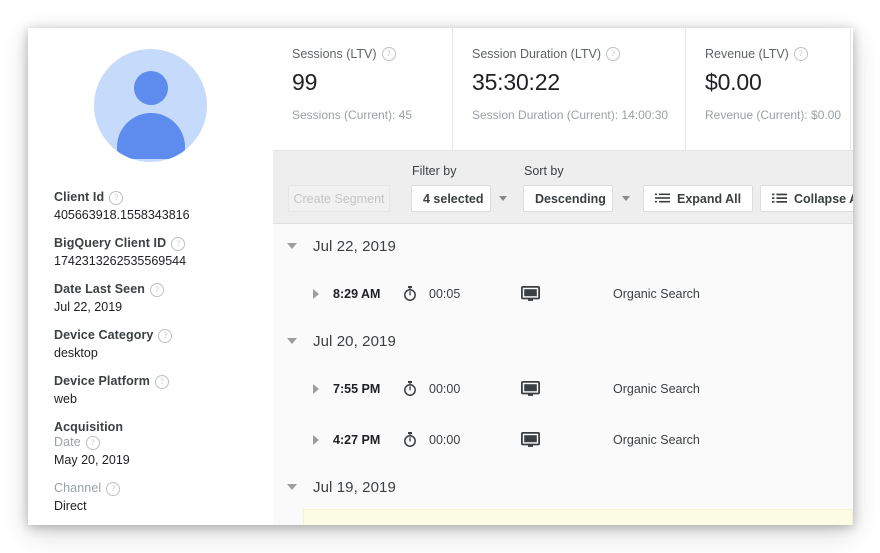 This screenshot has height=553, width=880. I want to click on filter-by-label: Filter by, so click(434, 171).